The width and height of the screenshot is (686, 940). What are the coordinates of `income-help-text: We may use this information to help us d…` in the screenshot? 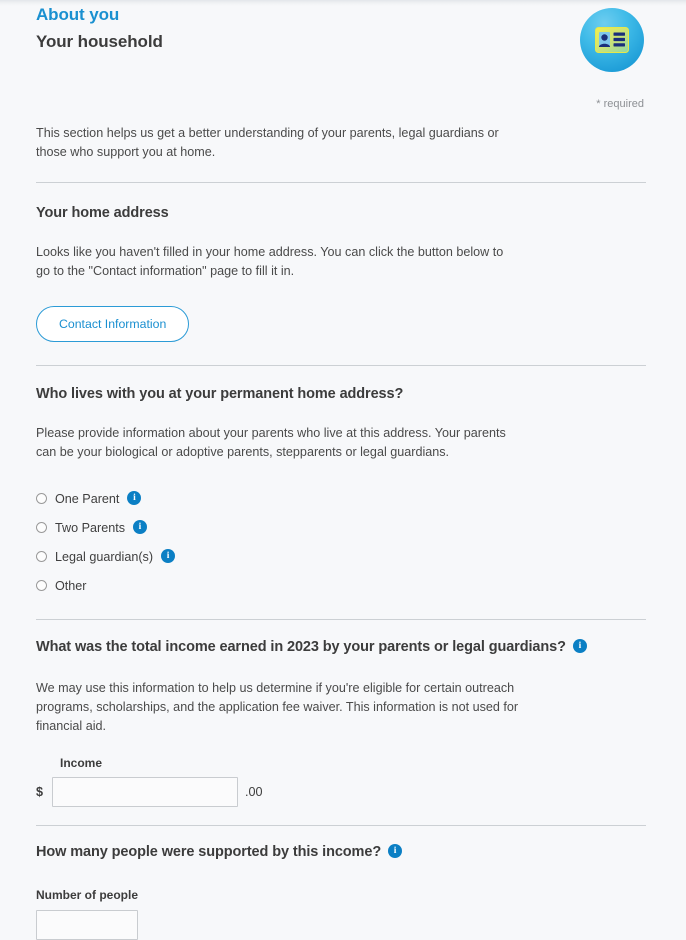 It's located at (277, 707).